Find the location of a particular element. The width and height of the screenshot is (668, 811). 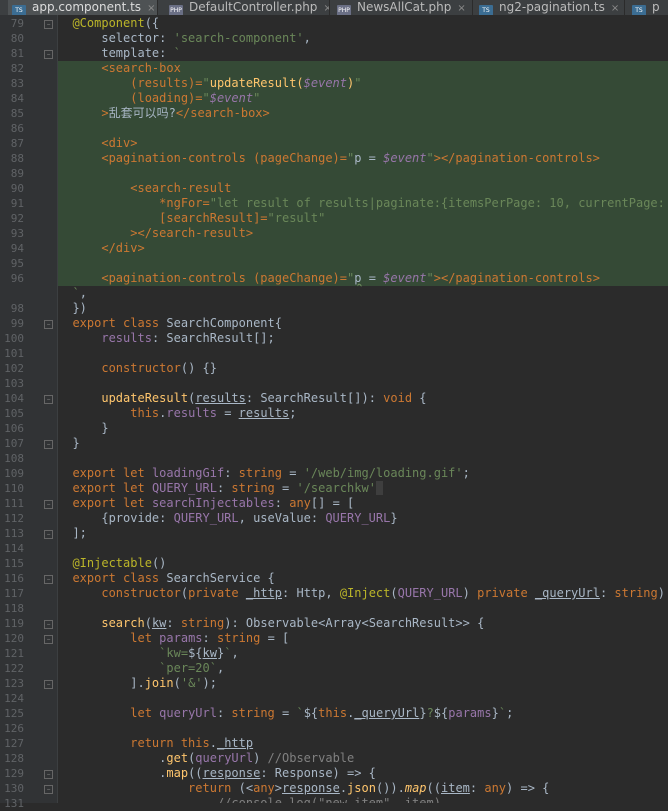

code-line: selector: 'search-component', is located at coordinates (363, 38).